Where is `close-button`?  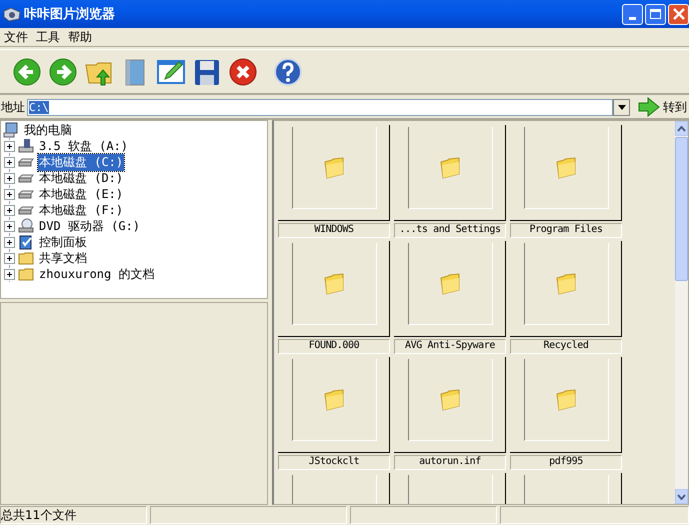 close-button is located at coordinates (678, 14).